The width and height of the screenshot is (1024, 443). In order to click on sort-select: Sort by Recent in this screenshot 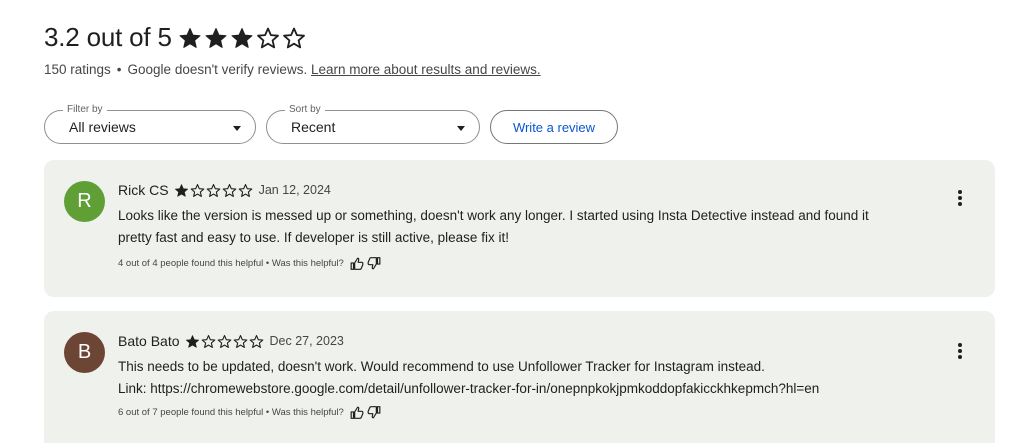, I will do `click(373, 124)`.